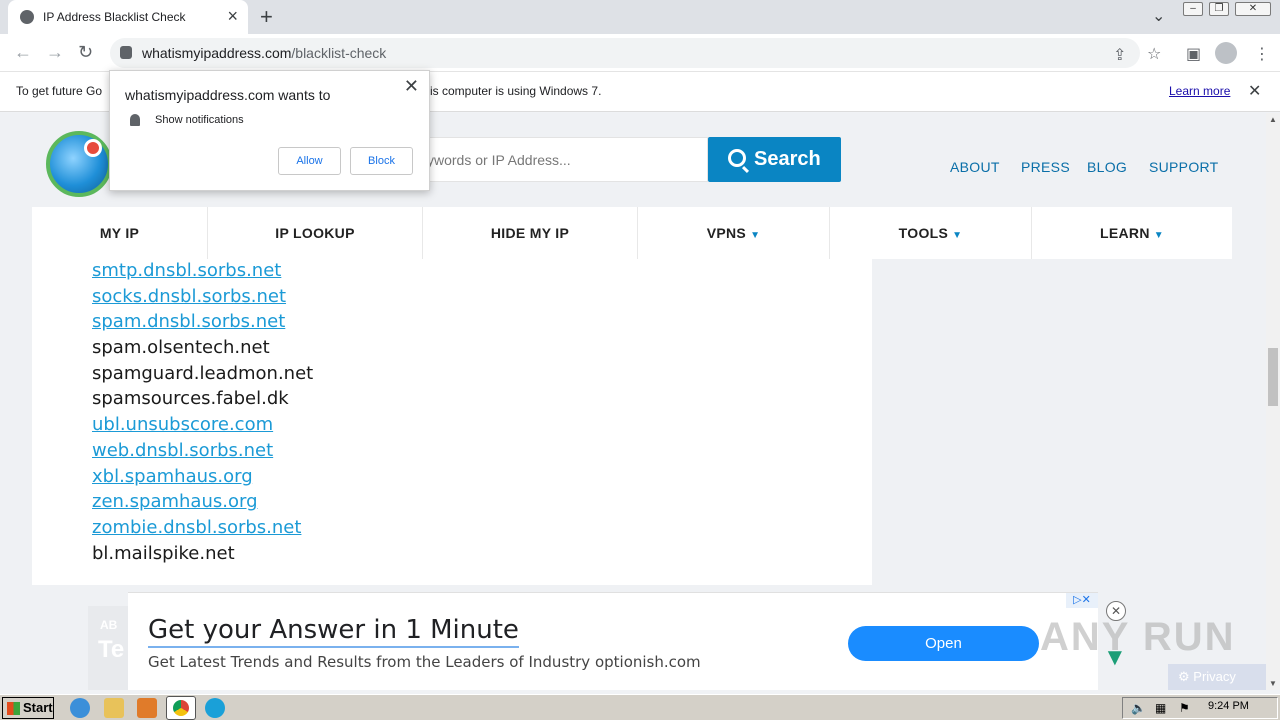 The height and width of the screenshot is (720, 1280). I want to click on new-tab-icon: +, so click(266, 17).